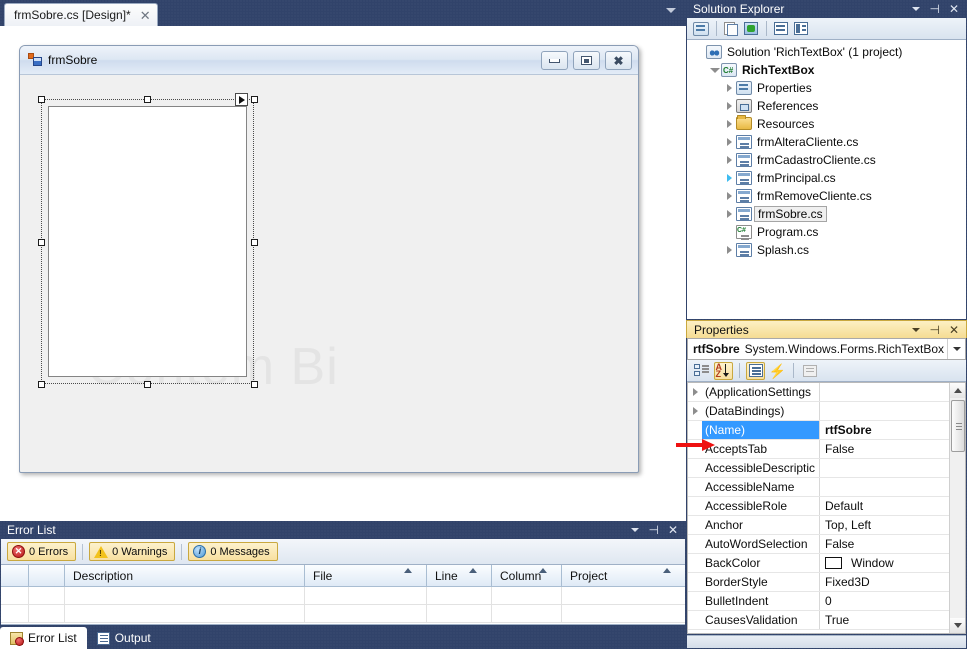 The width and height of the screenshot is (967, 649). I want to click on property-row: AccessibleRole Default, so click(826, 506).